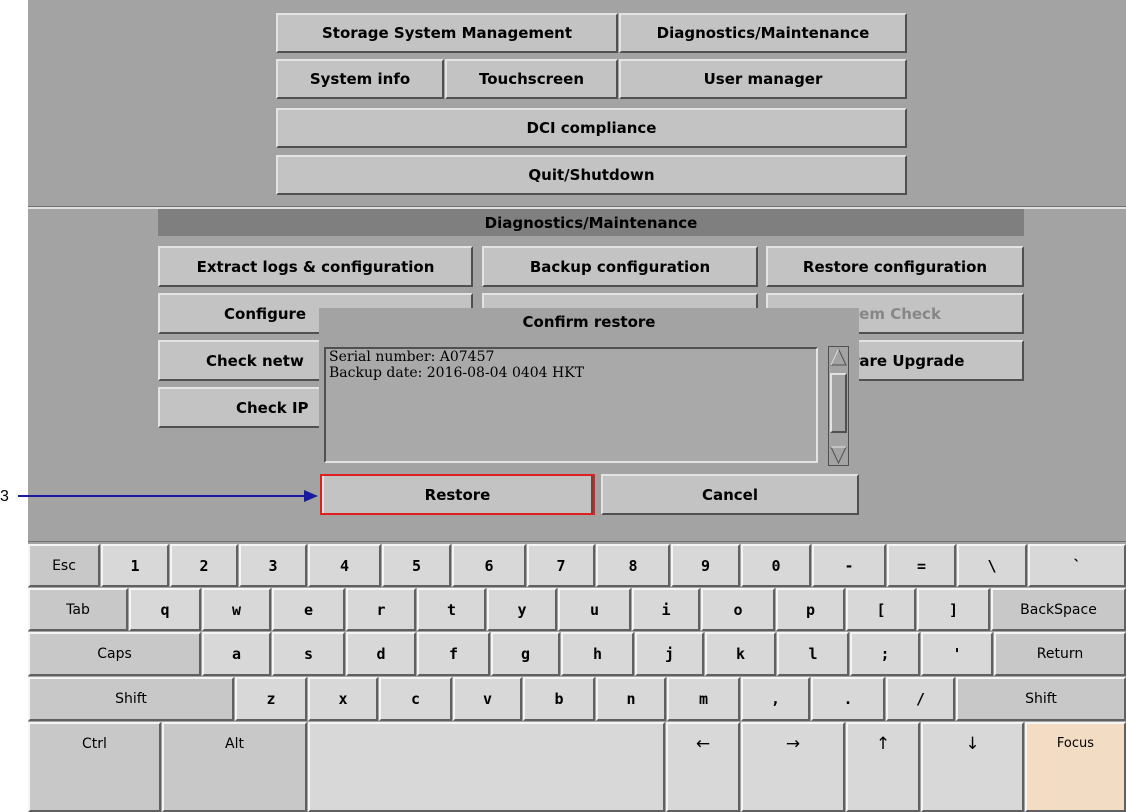  Describe the element at coordinates (738, 609) in the screenshot. I see `key-o: o` at that location.